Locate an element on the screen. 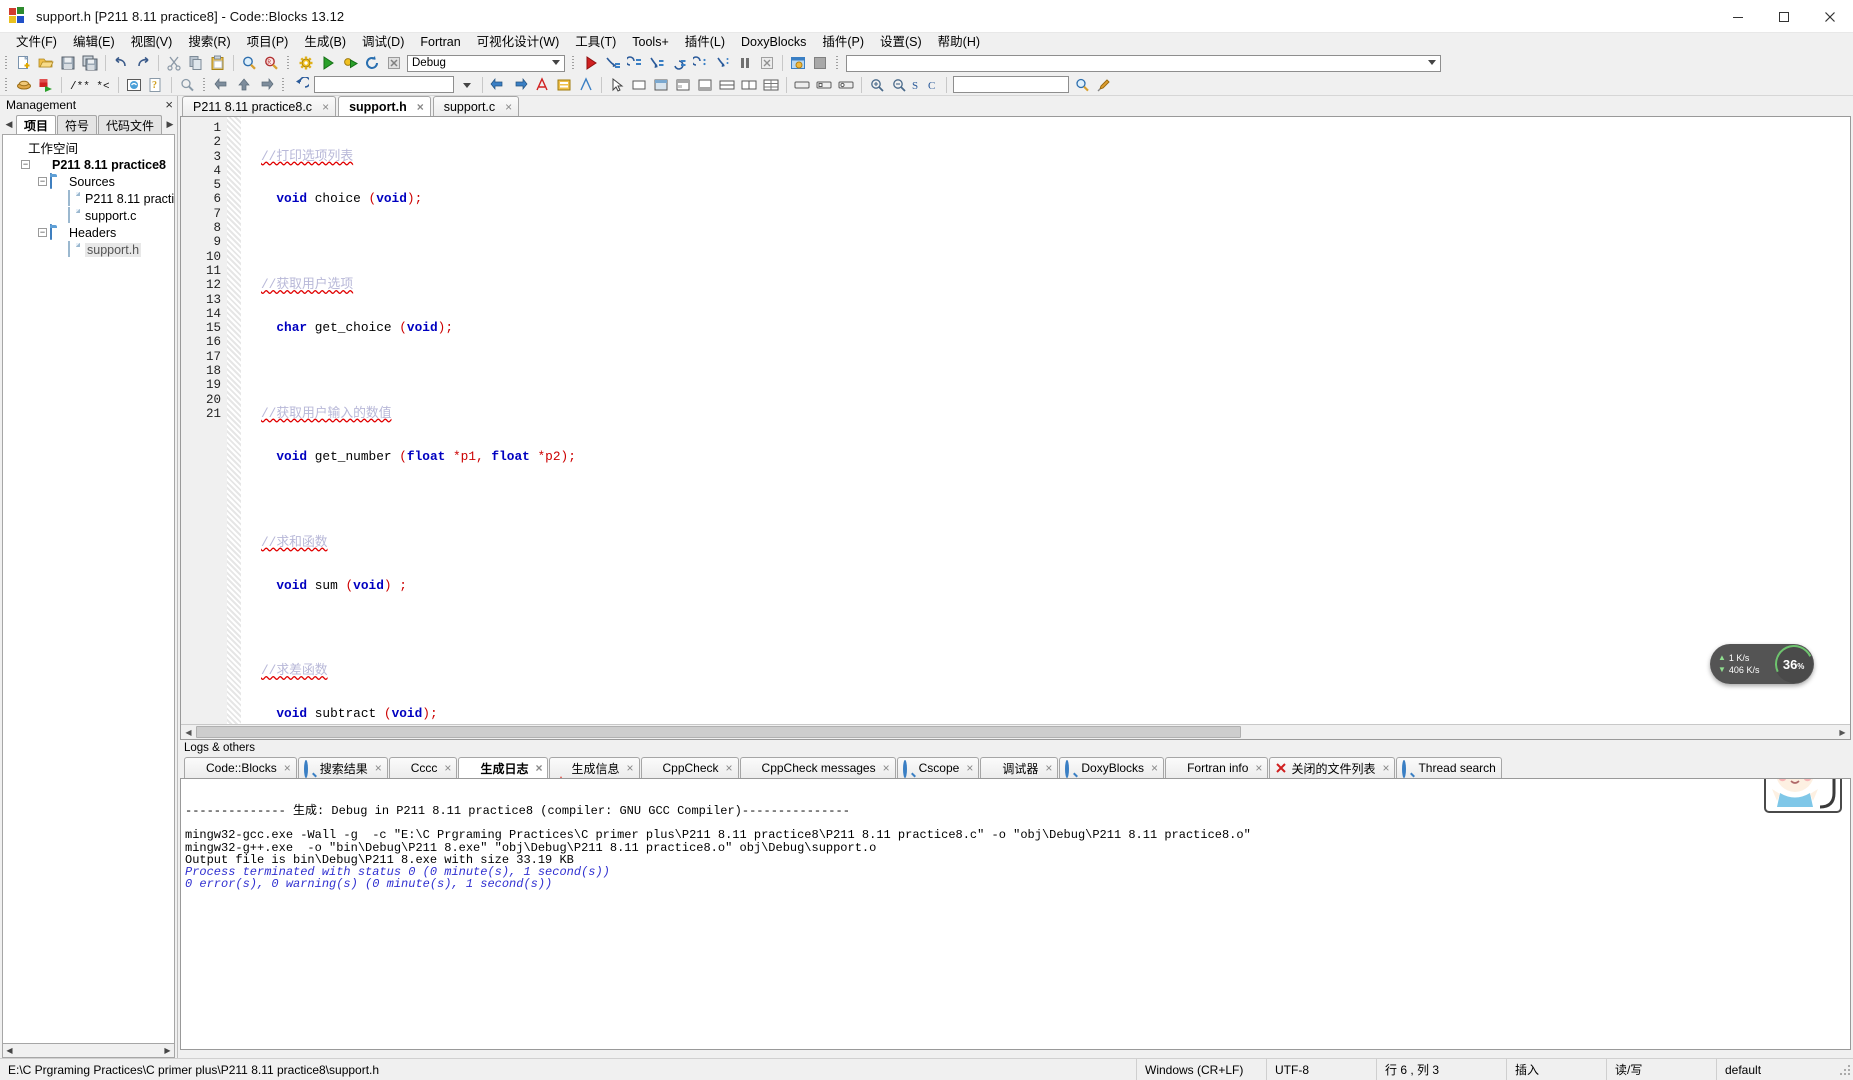 This screenshot has height=1080, width=1853. tab-files: 代码文件 is located at coordinates (130, 124).